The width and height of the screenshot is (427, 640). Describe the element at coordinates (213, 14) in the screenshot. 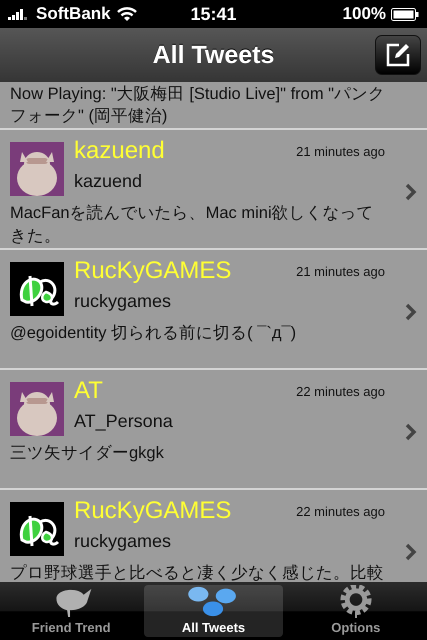

I see `status-time: 15:41` at that location.